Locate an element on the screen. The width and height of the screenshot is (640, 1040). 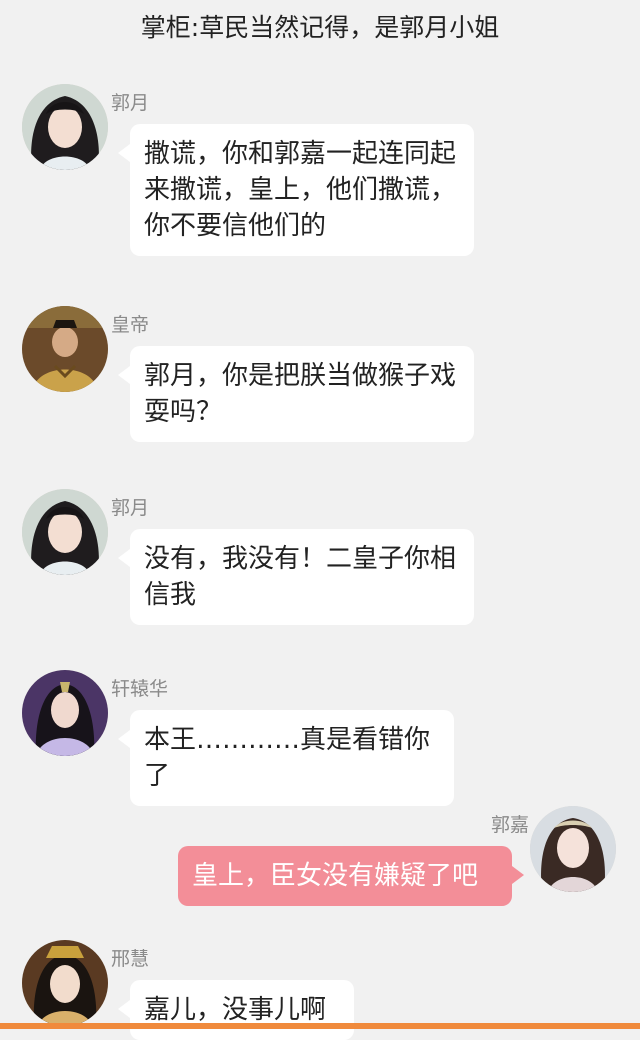
sender-name: 轩辕华 is located at coordinates (140, 689).